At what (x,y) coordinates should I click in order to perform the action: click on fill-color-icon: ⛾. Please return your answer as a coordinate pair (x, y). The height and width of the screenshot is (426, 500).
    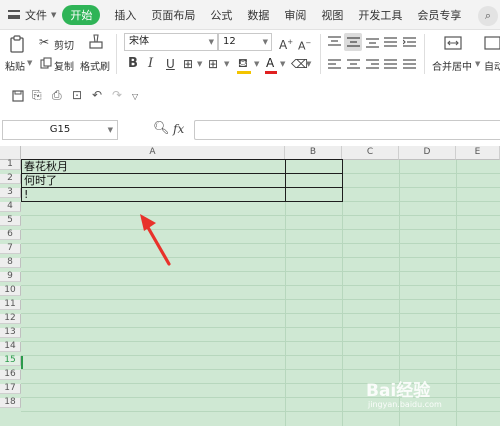
    Looking at the image, I should click on (243, 63).